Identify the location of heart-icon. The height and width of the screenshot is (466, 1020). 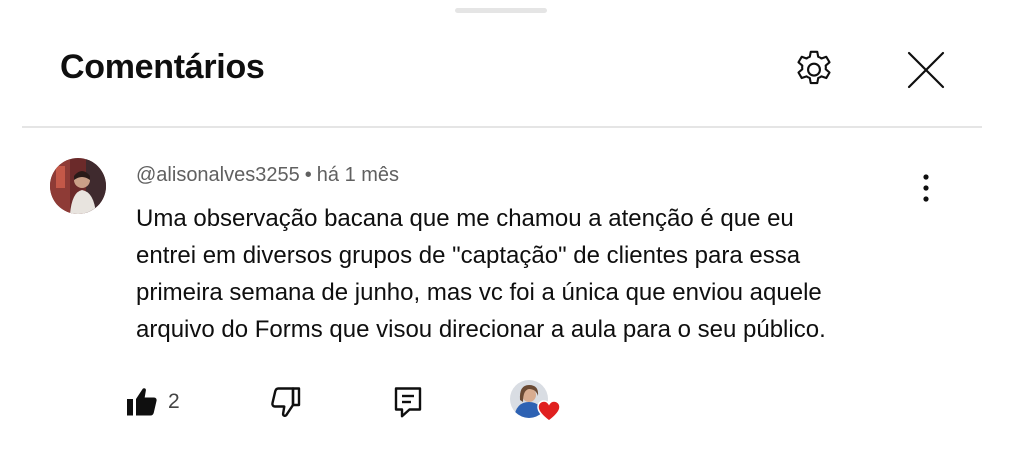
(549, 411).